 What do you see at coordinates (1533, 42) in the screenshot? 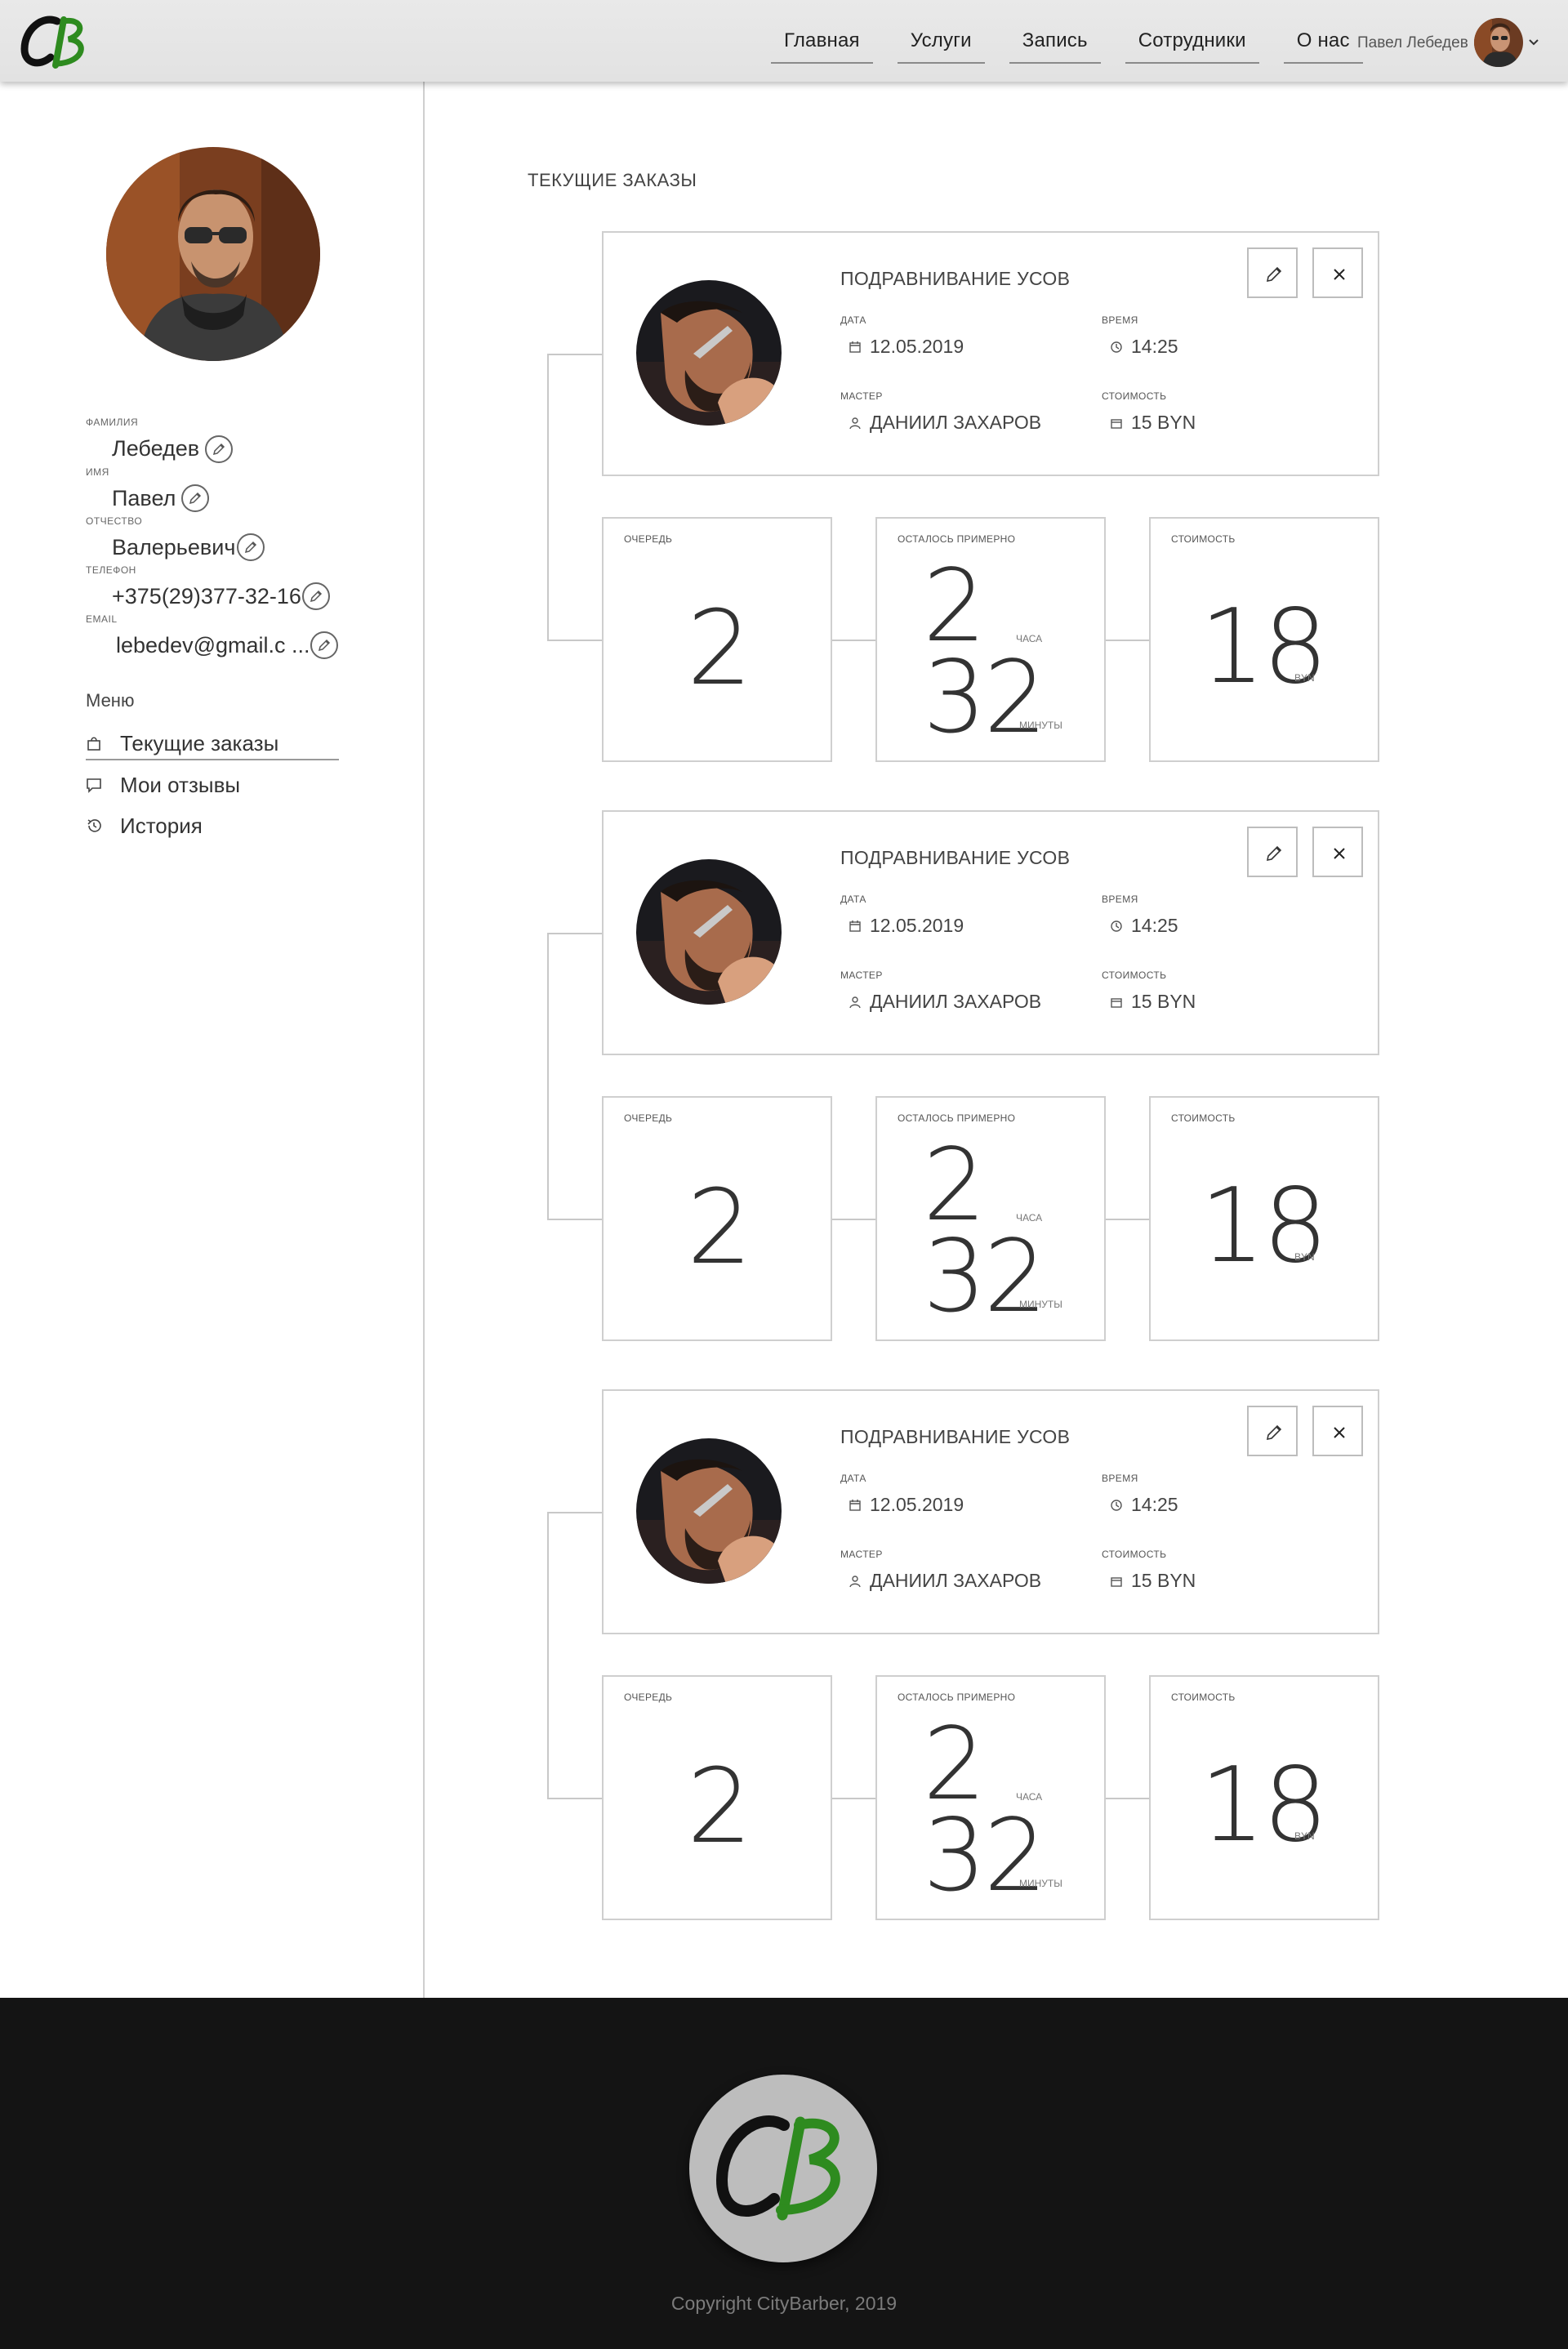
I see `chevron-down-icon` at bounding box center [1533, 42].